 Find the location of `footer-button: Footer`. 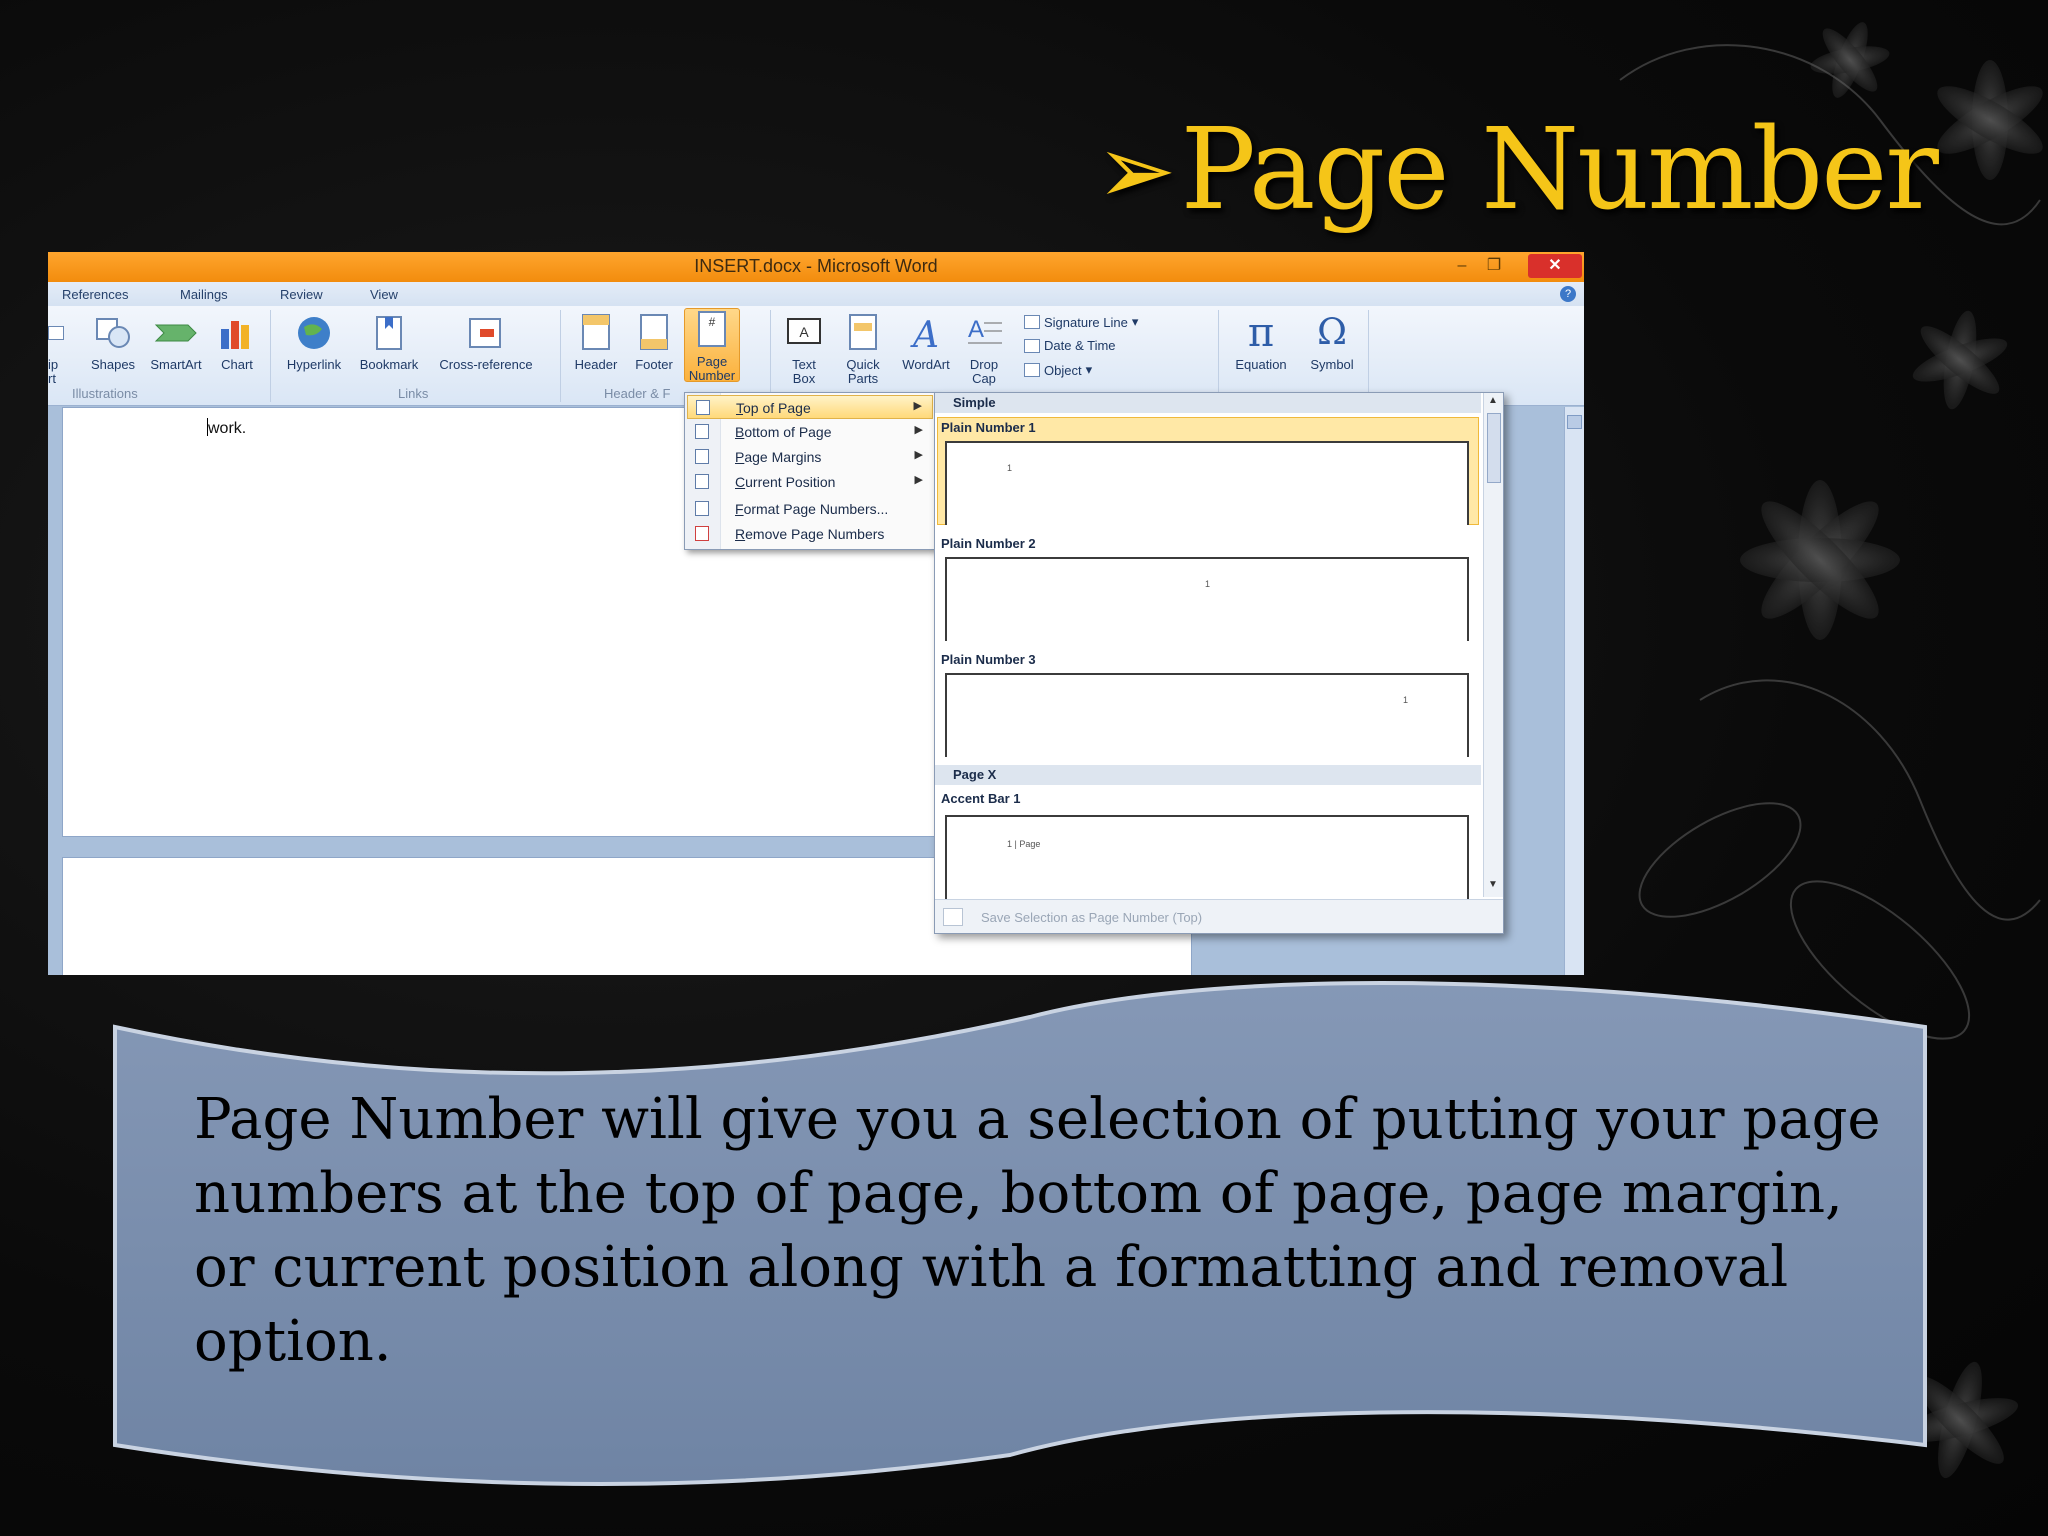

footer-button: Footer is located at coordinates (654, 342).